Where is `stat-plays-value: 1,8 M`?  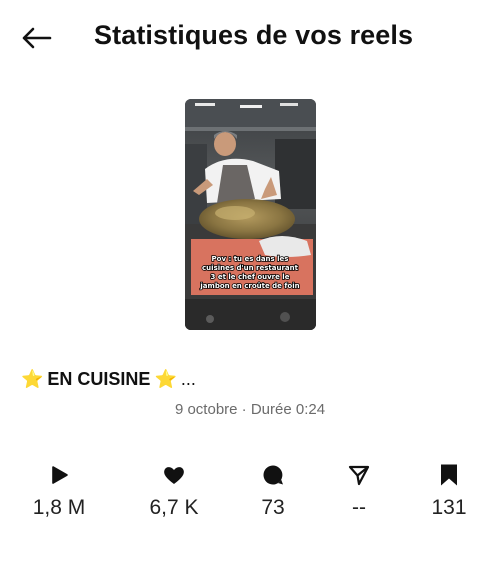
stat-plays-value: 1,8 M is located at coordinates (59, 507).